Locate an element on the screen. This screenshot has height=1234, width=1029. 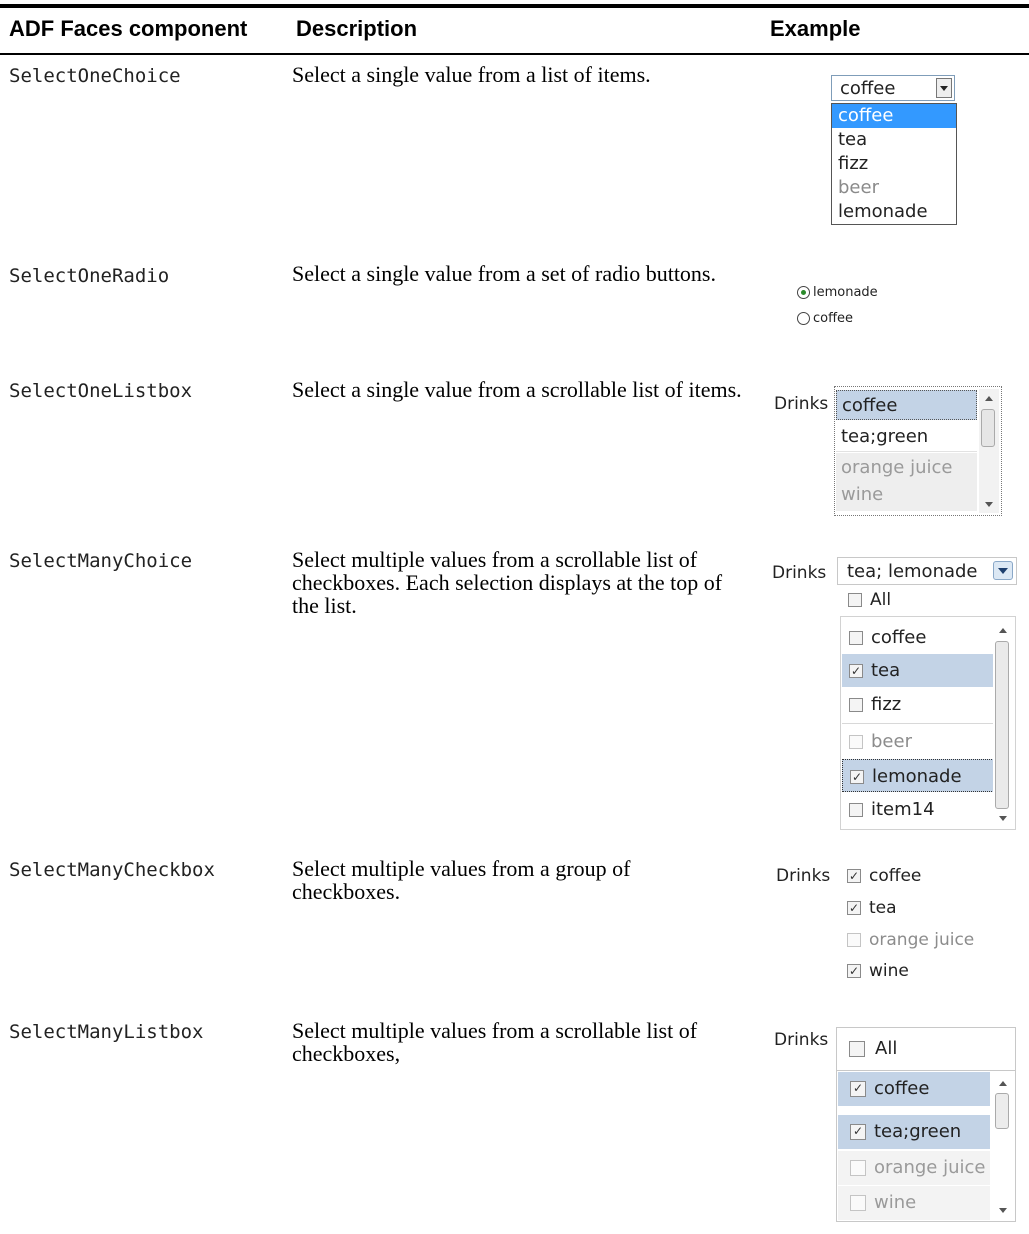
item-label: tea;green is located at coordinates (918, 1131).